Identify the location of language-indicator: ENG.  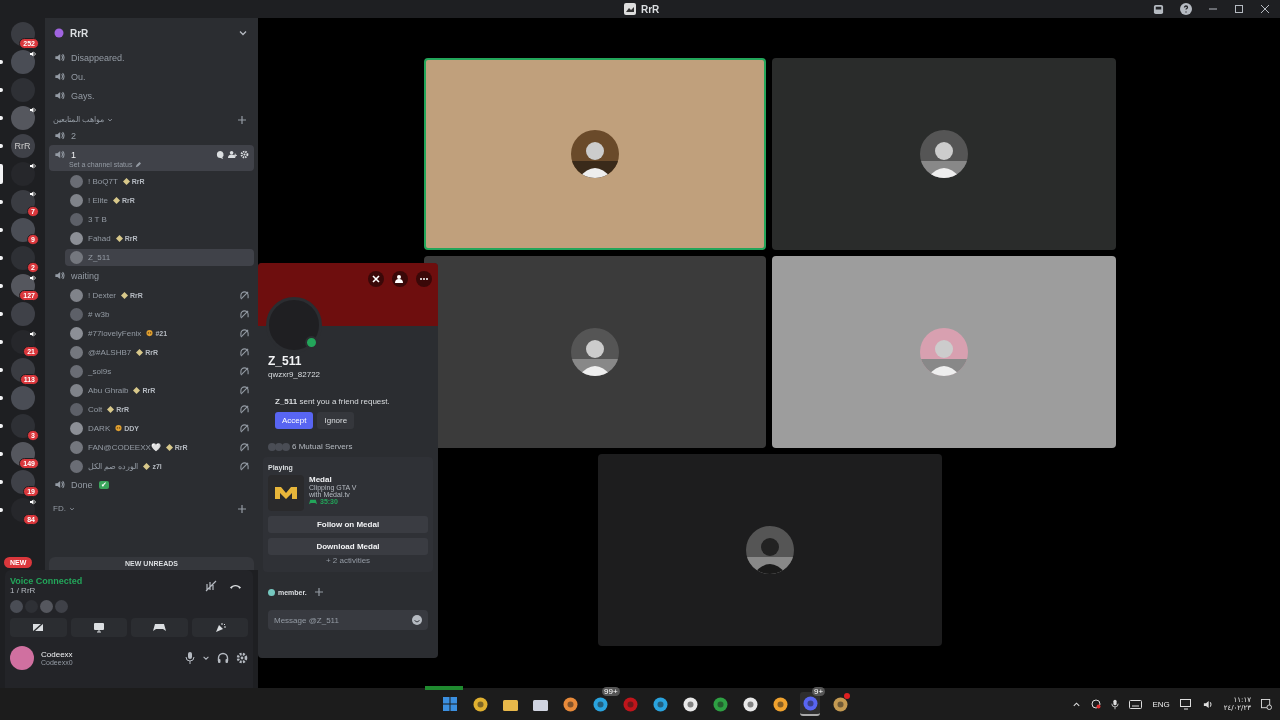
(1161, 704).